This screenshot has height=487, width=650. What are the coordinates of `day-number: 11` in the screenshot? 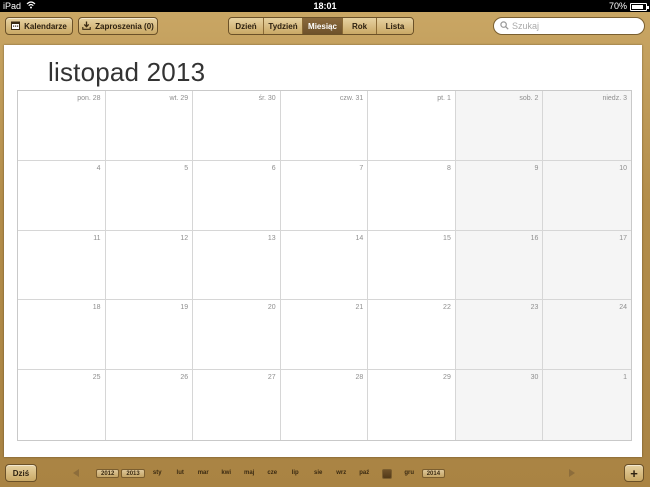 It's located at (97, 238).